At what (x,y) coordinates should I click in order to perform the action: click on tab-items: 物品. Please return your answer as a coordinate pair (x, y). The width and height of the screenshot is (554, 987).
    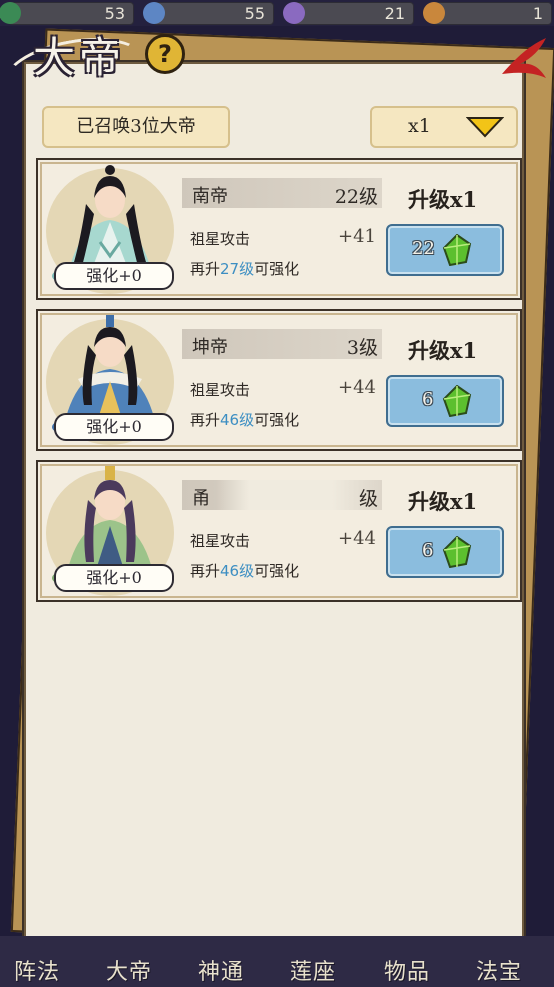
    Looking at the image, I should click on (407, 970).